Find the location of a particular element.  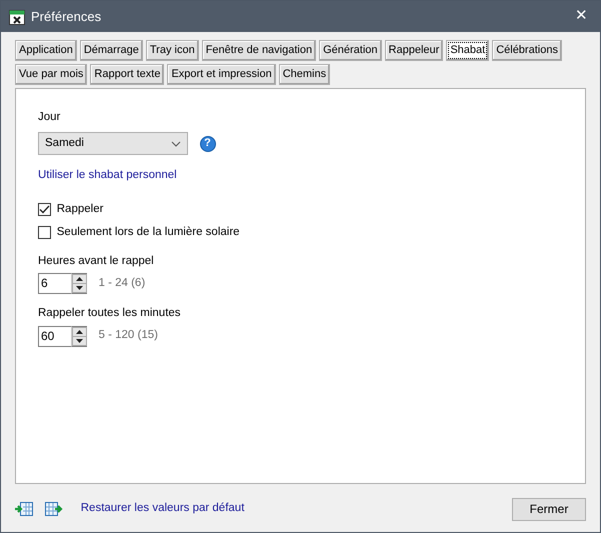

tab: Chemins is located at coordinates (304, 74).